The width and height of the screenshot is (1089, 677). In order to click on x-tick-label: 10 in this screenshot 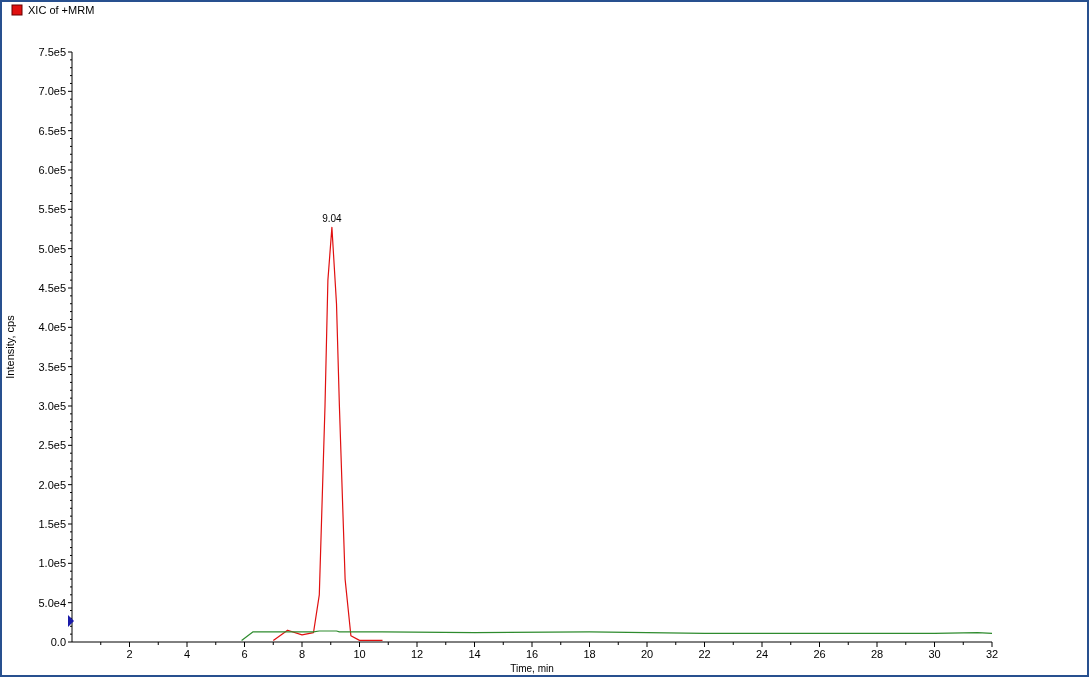, I will do `click(359, 654)`.